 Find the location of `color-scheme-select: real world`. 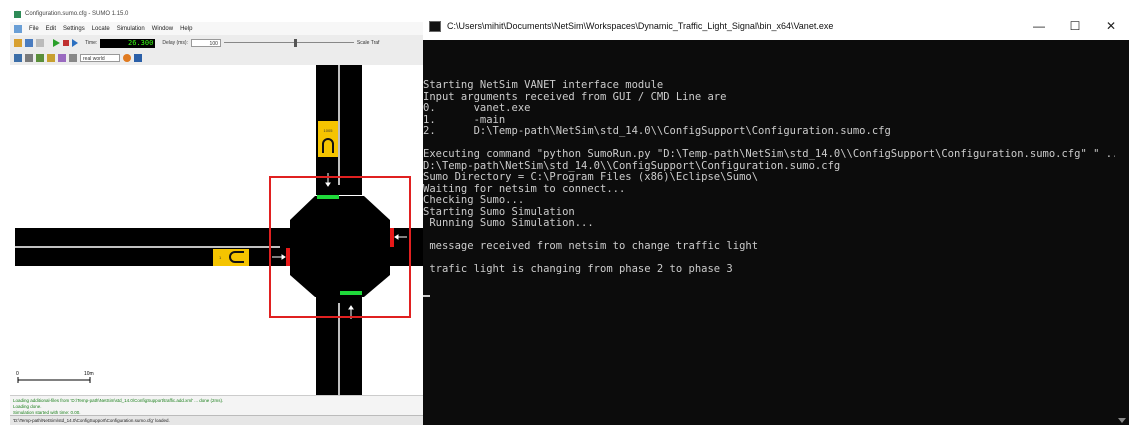

color-scheme-select: real world is located at coordinates (100, 58).